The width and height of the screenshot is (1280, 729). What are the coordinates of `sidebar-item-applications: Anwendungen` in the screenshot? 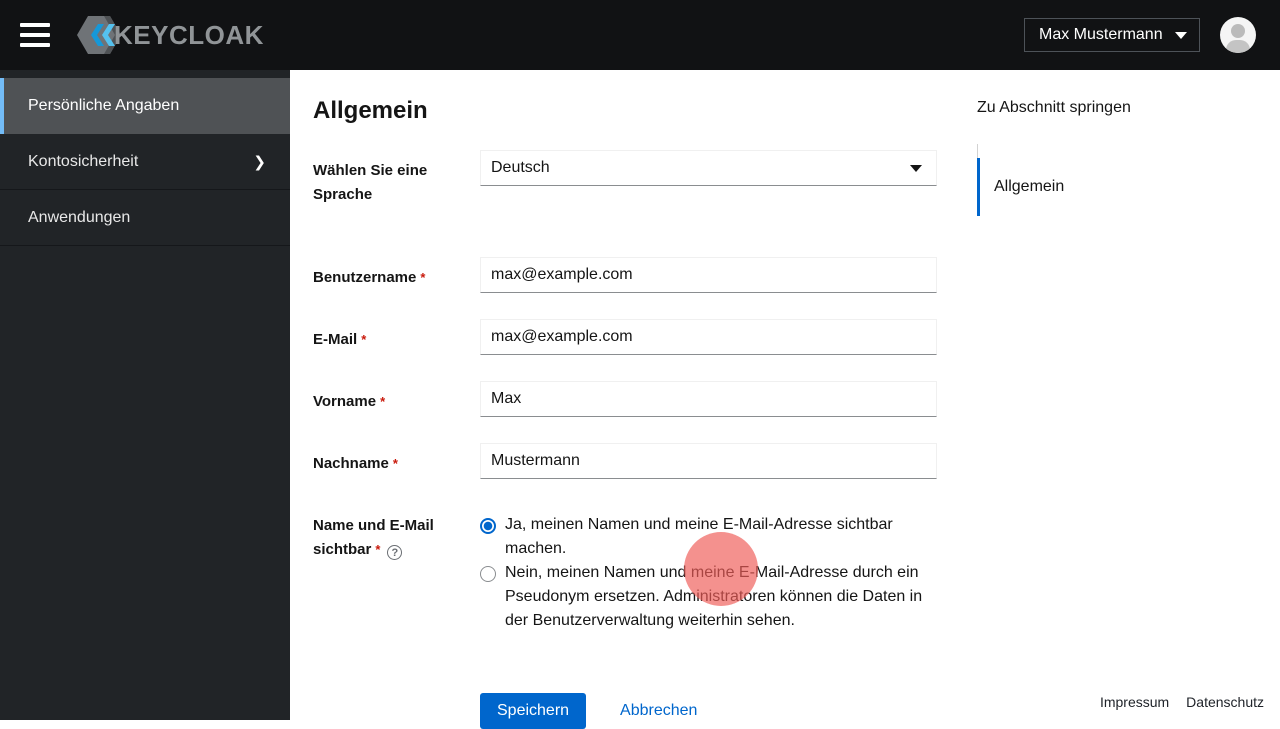 It's located at (145, 218).